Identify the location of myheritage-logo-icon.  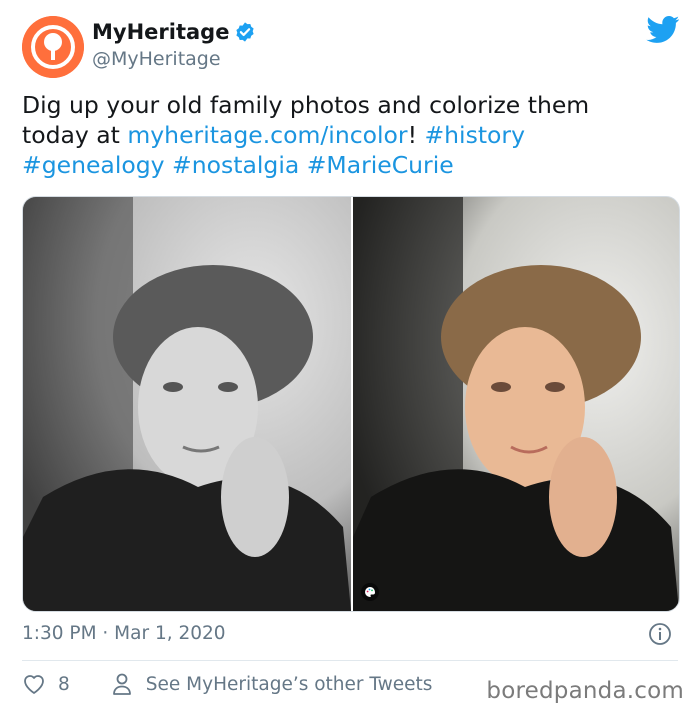
(53, 47).